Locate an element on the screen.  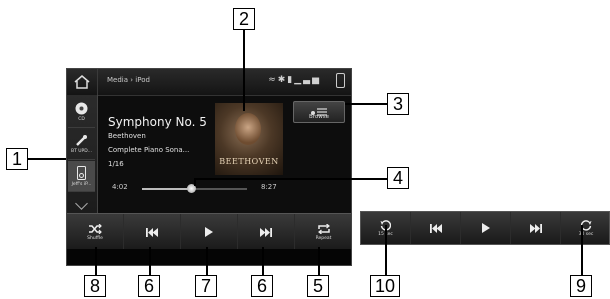
shuffle-icon is located at coordinates (95, 228).